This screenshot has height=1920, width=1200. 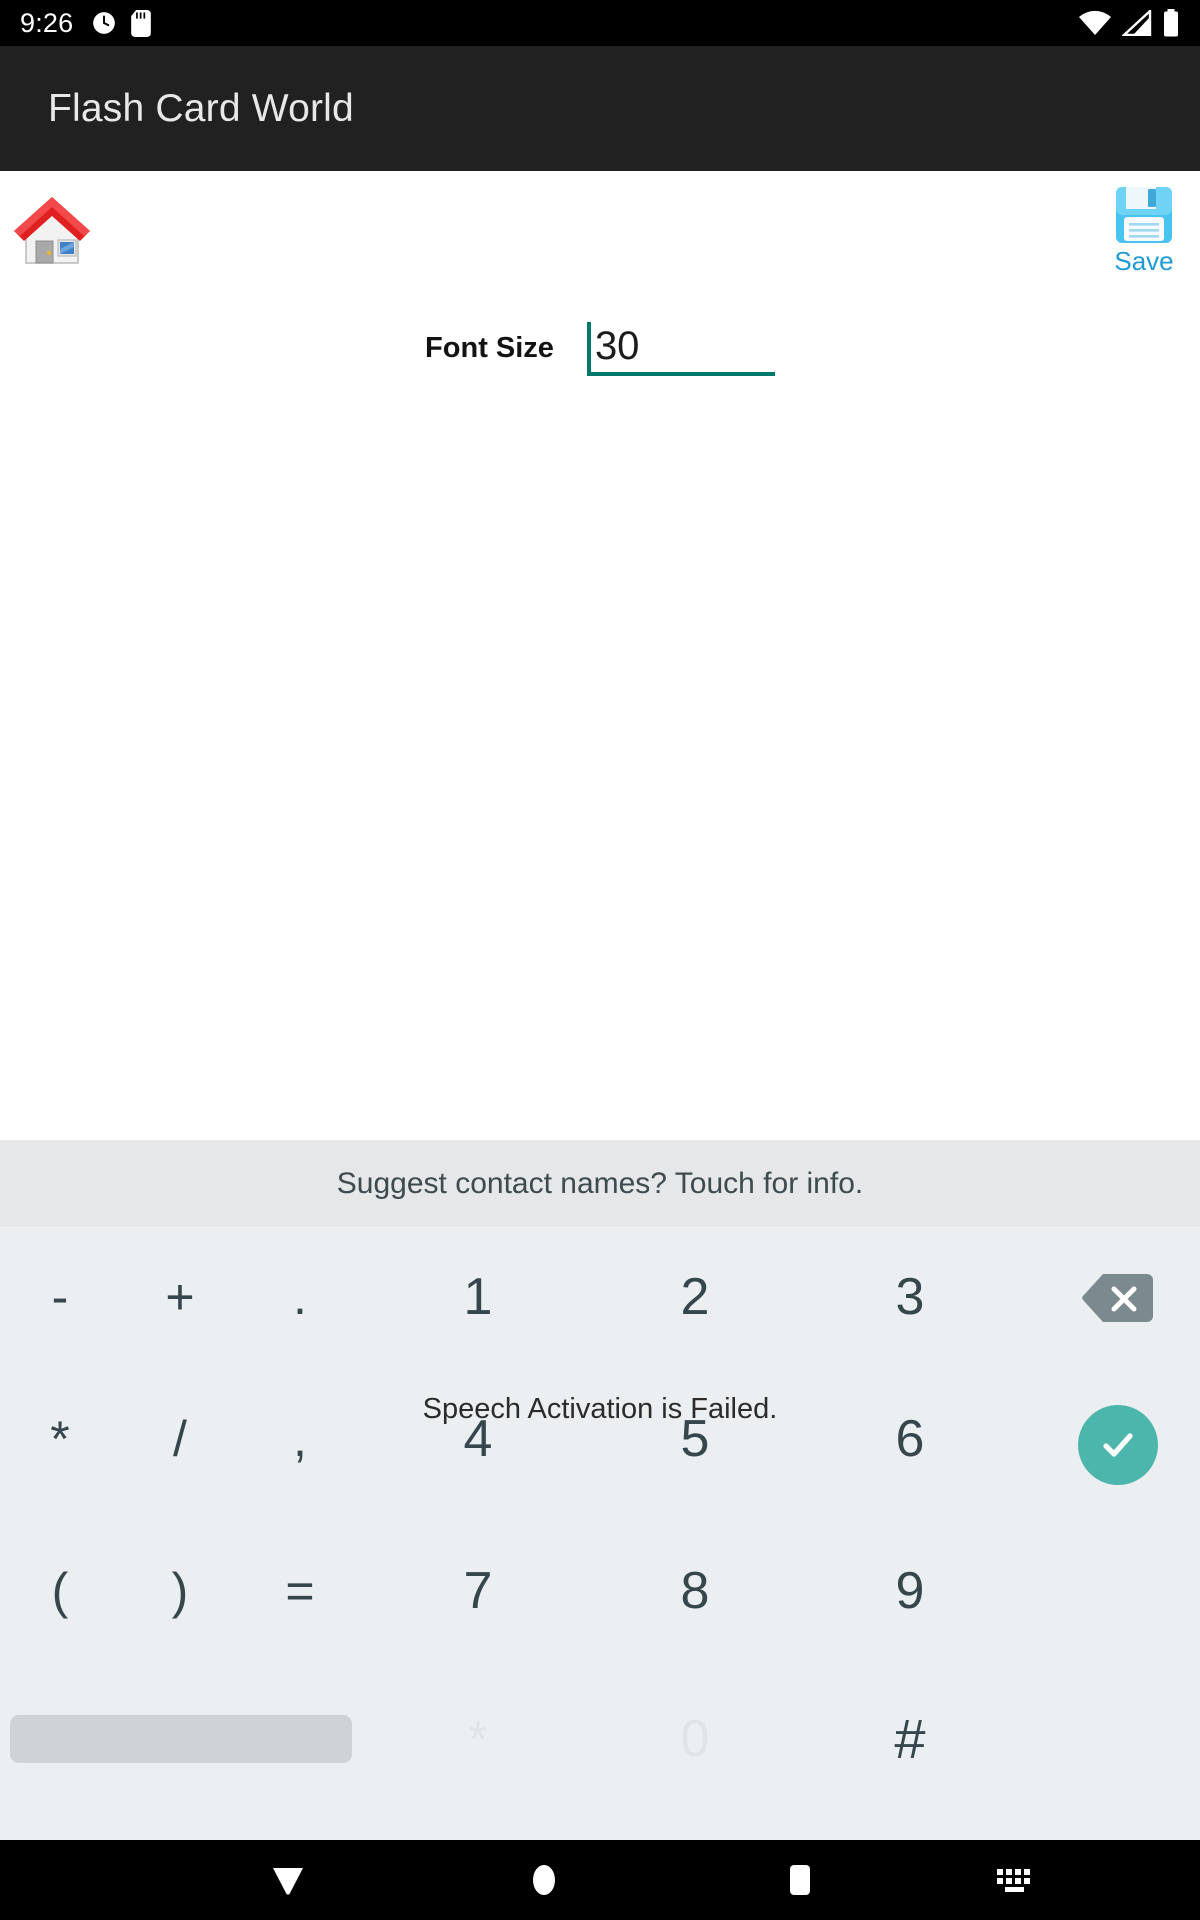 What do you see at coordinates (478, 1591) in the screenshot?
I see `key-7: 7` at bounding box center [478, 1591].